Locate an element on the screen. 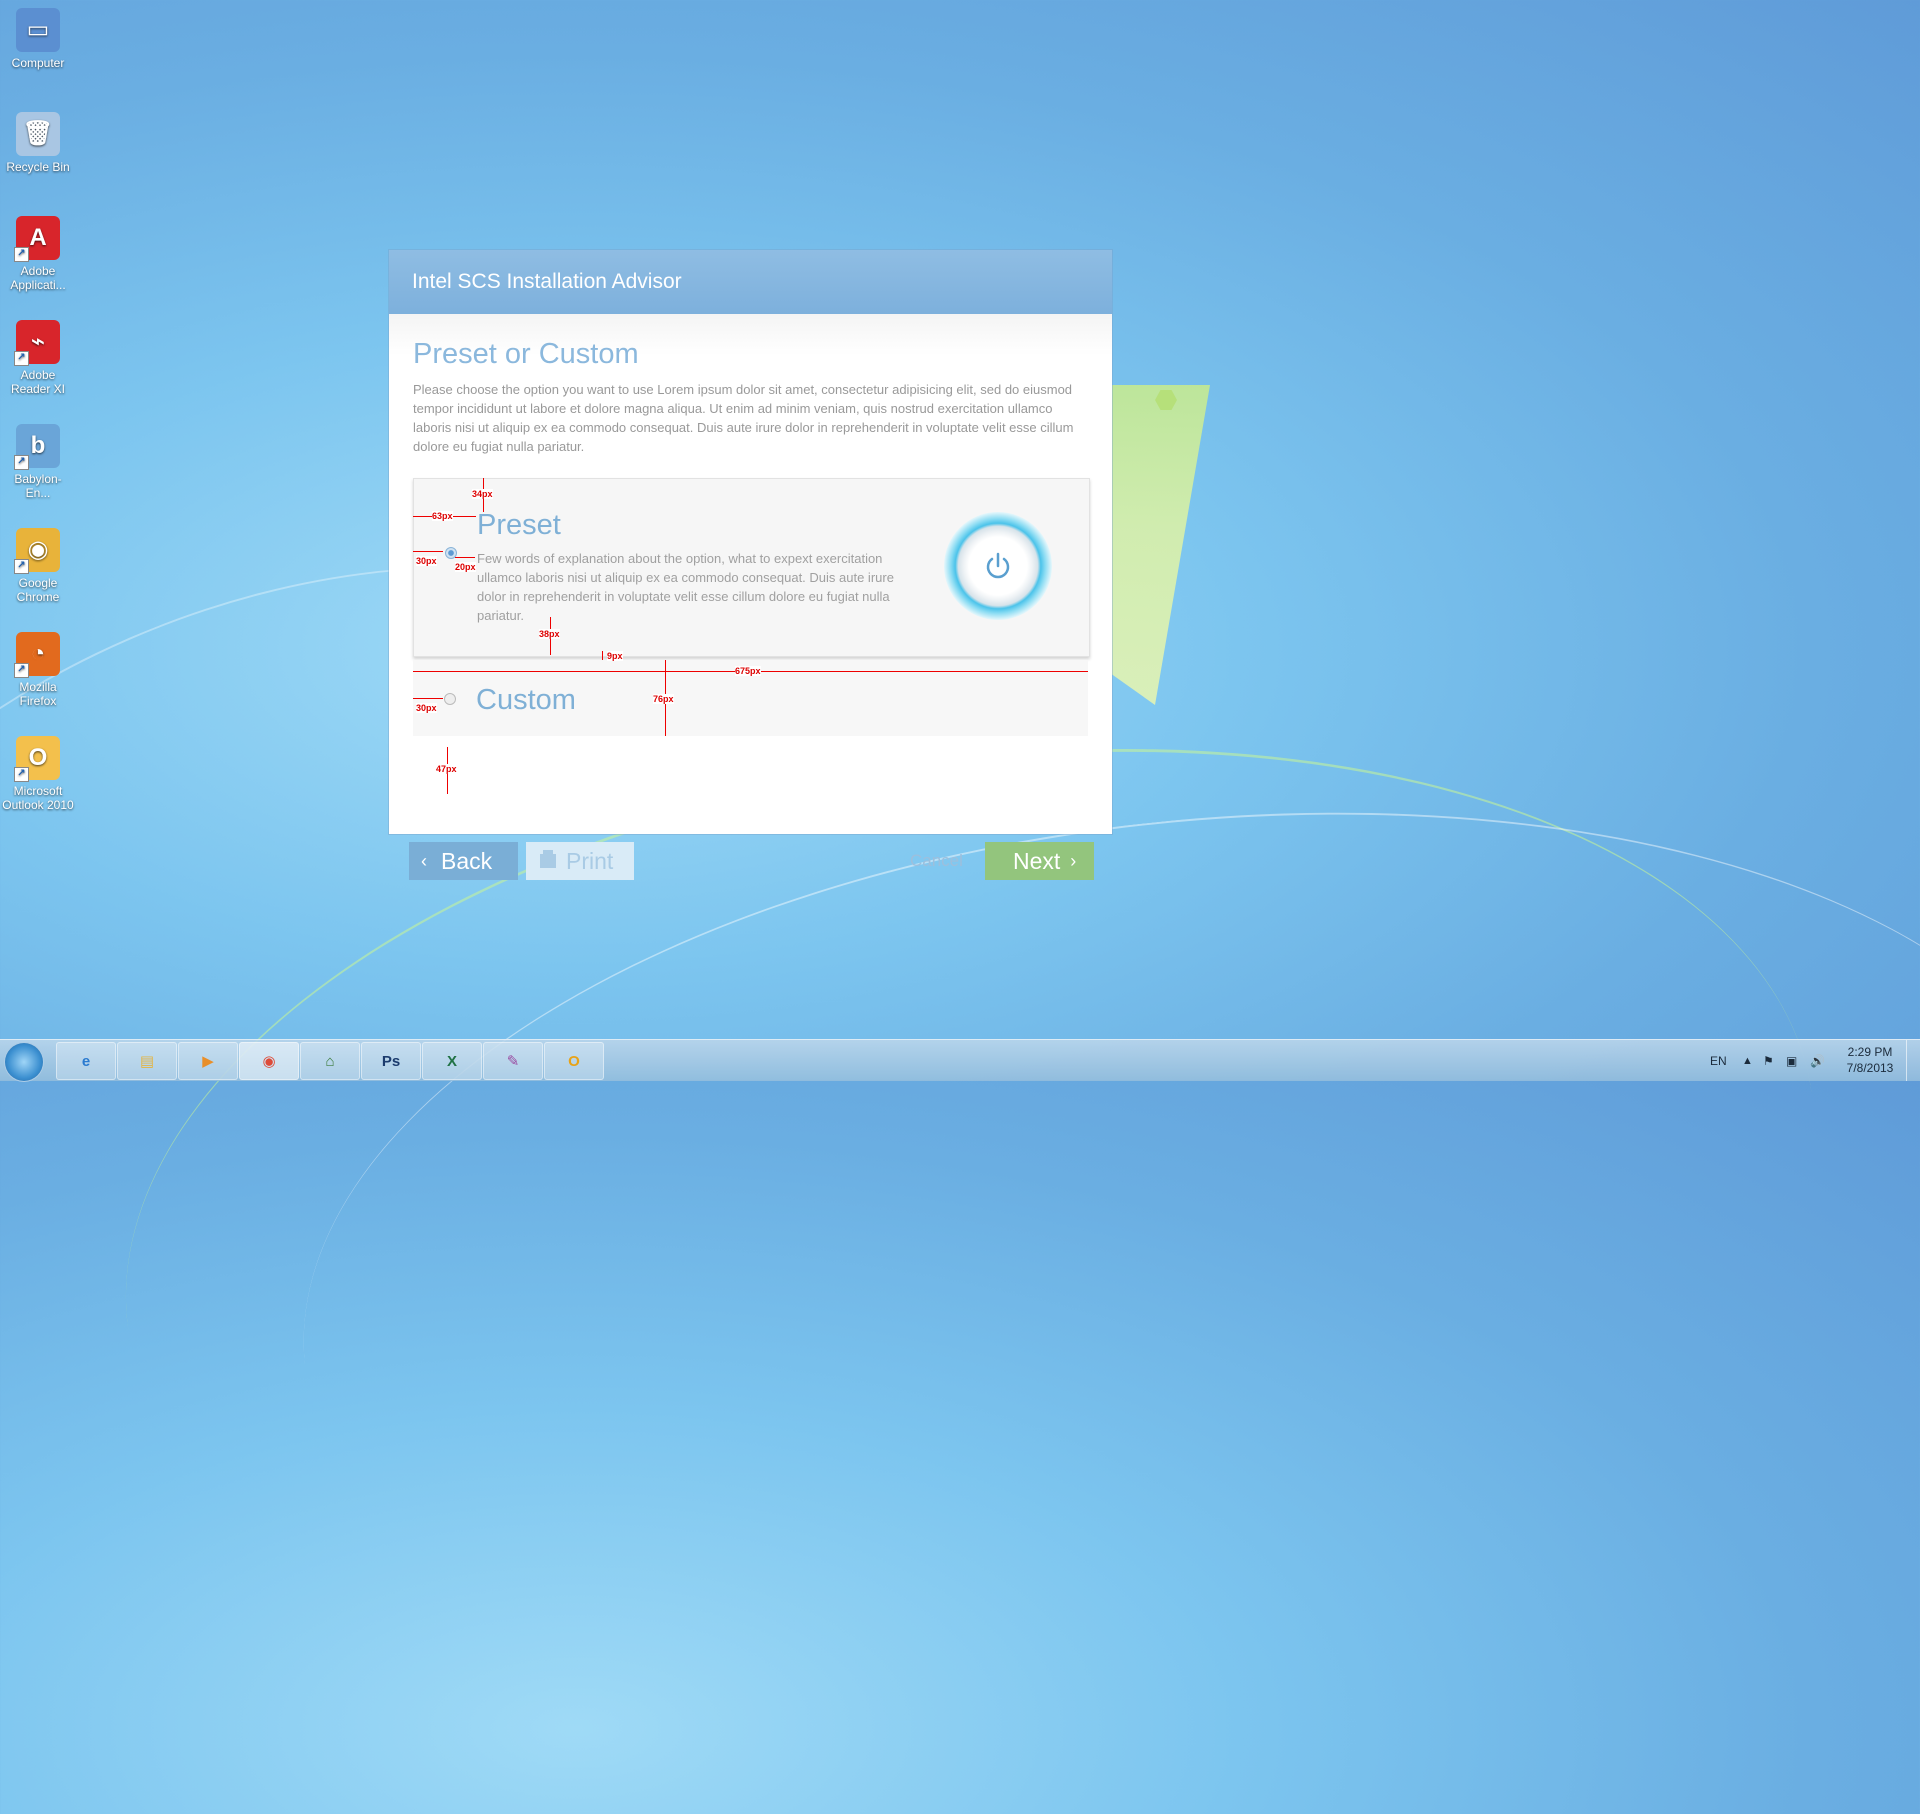 Image resolution: width=1920 pixels, height=1814 pixels. print-button: Print is located at coordinates (580, 861).